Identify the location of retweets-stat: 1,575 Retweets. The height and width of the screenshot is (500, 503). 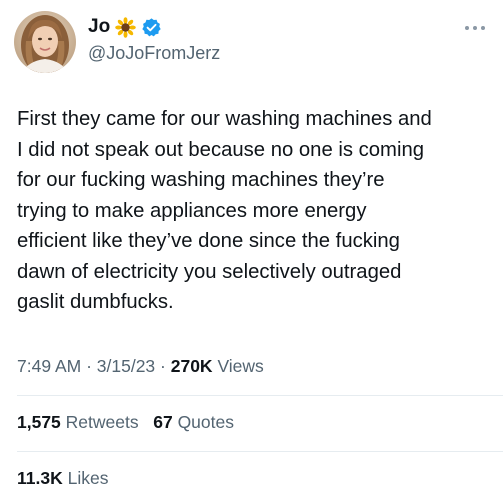
(78, 422).